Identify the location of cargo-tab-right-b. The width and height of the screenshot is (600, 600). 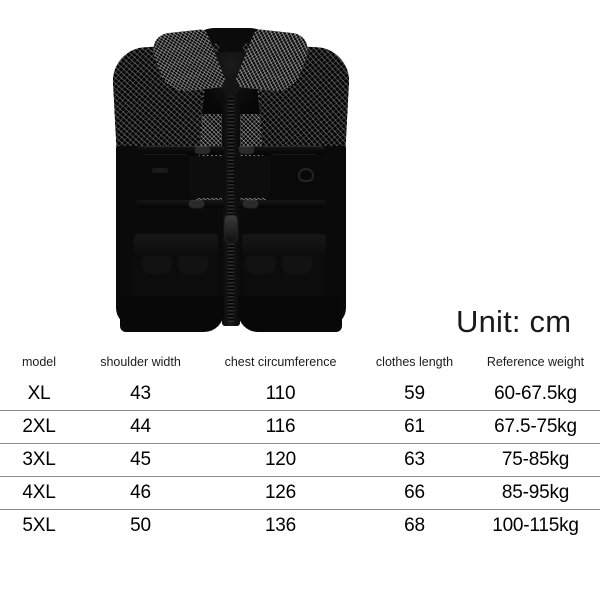
(297, 265).